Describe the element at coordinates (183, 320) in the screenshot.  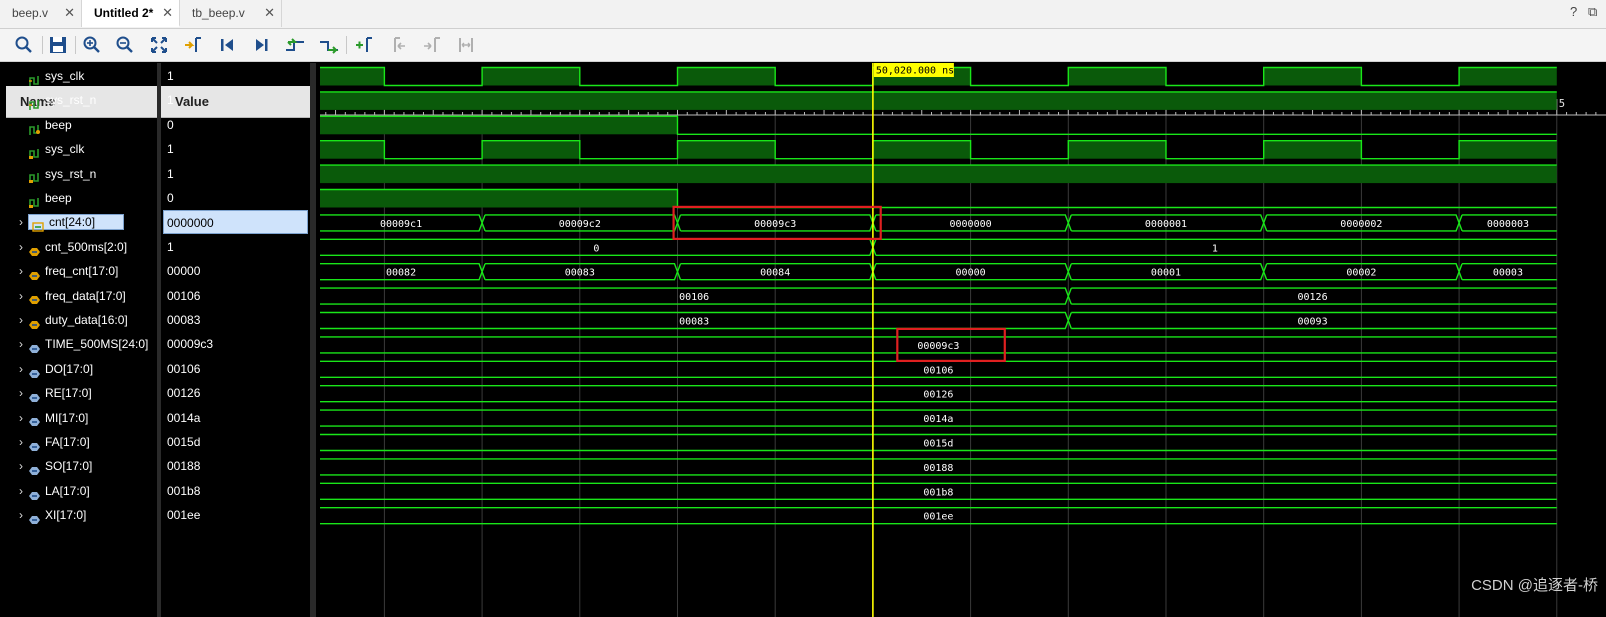
I see `signal-value: 00083` at that location.